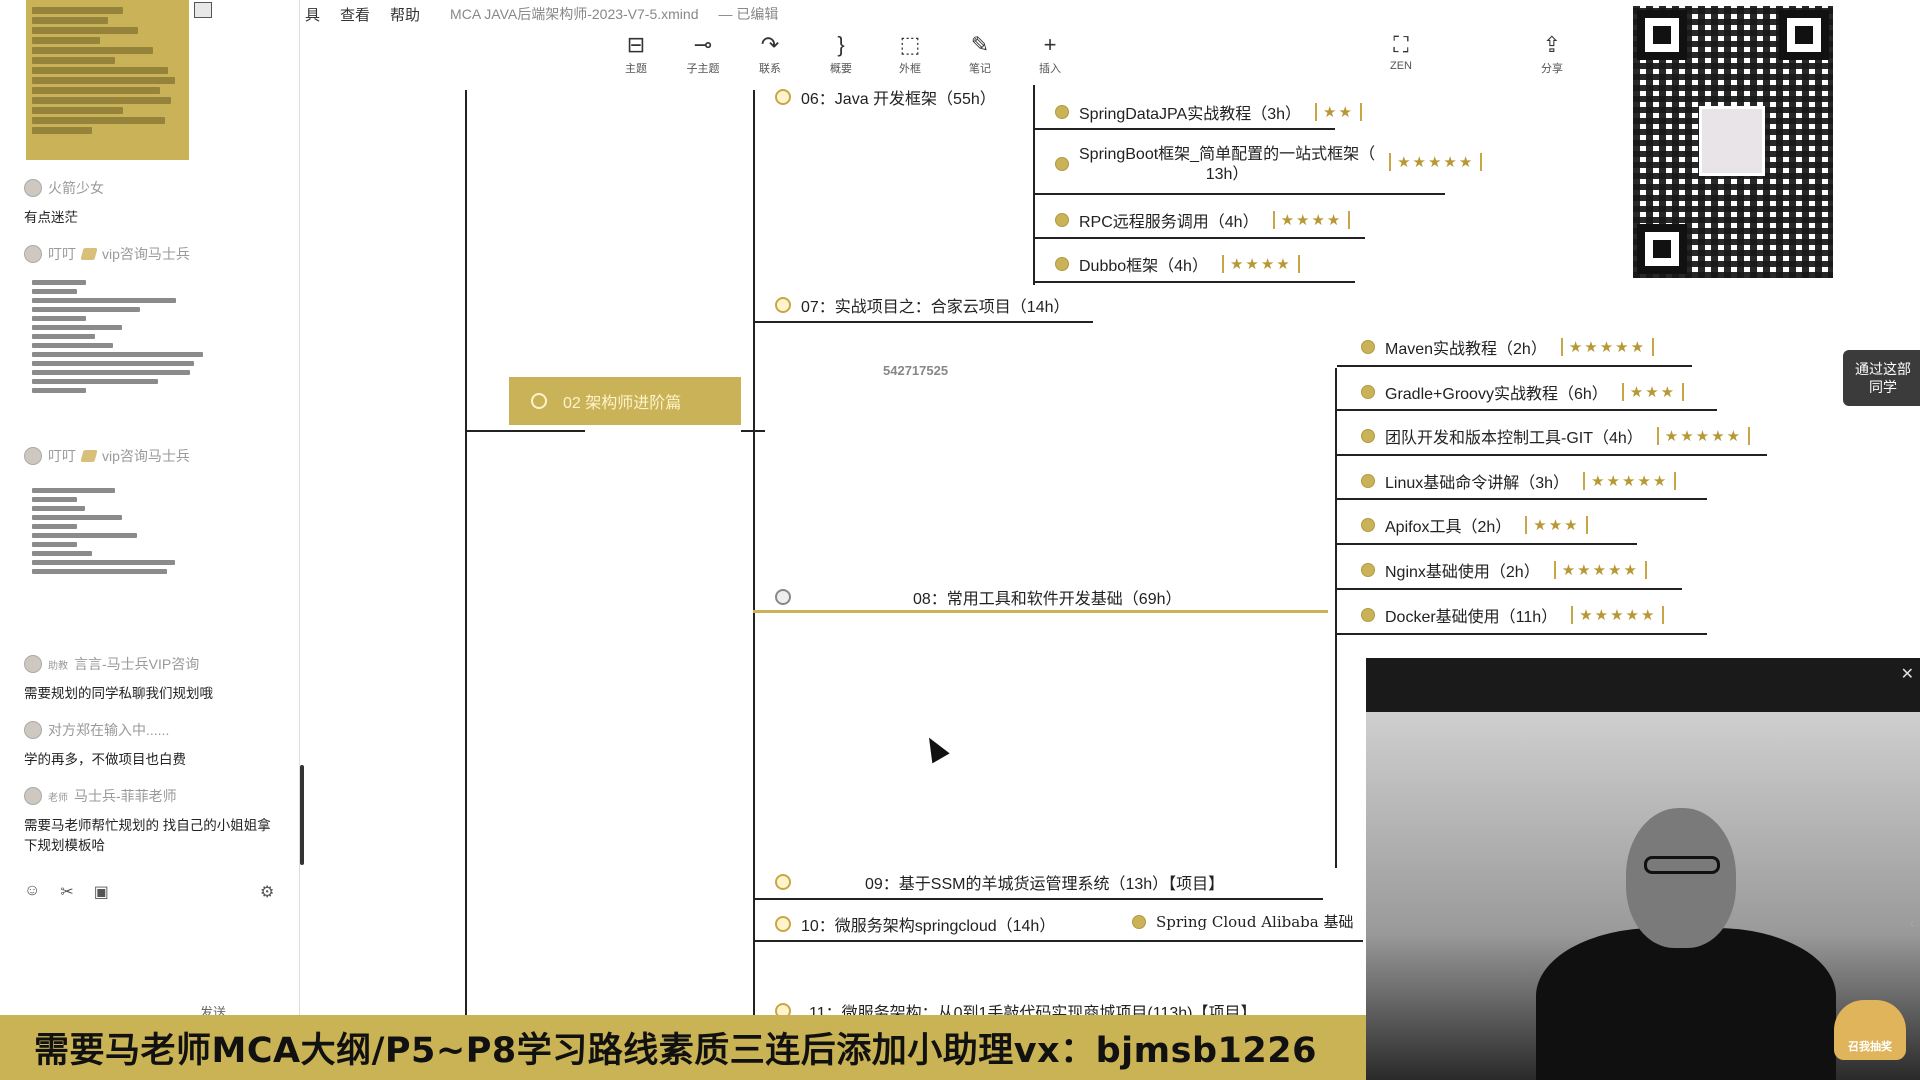 The image size is (1920, 1080). Describe the element at coordinates (312, 14) in the screenshot. I see `menu-item-tools: 具` at that location.